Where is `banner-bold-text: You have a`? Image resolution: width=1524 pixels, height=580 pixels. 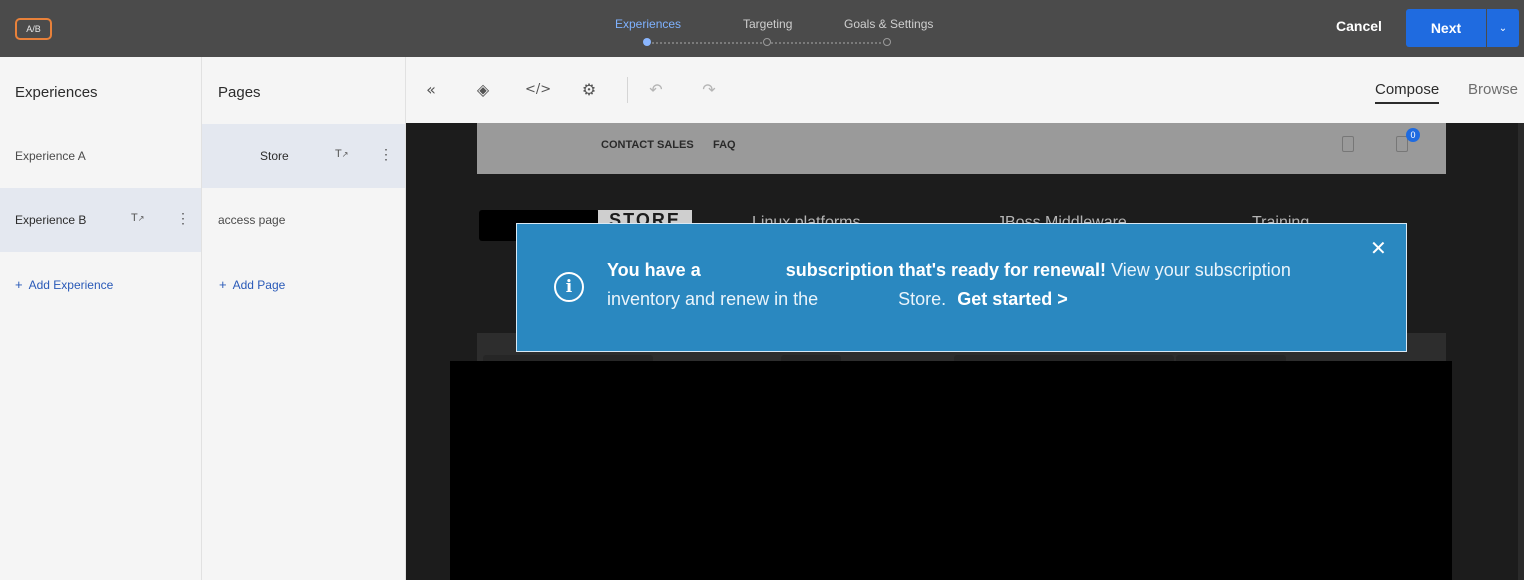
banner-bold-text: You have a is located at coordinates (654, 270).